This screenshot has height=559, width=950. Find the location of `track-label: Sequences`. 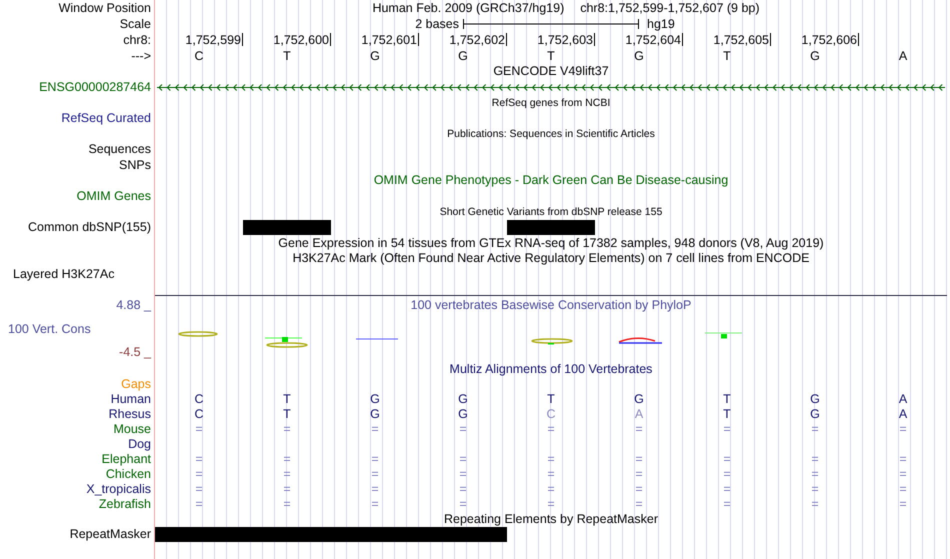

track-label: Sequences is located at coordinates (119, 149).